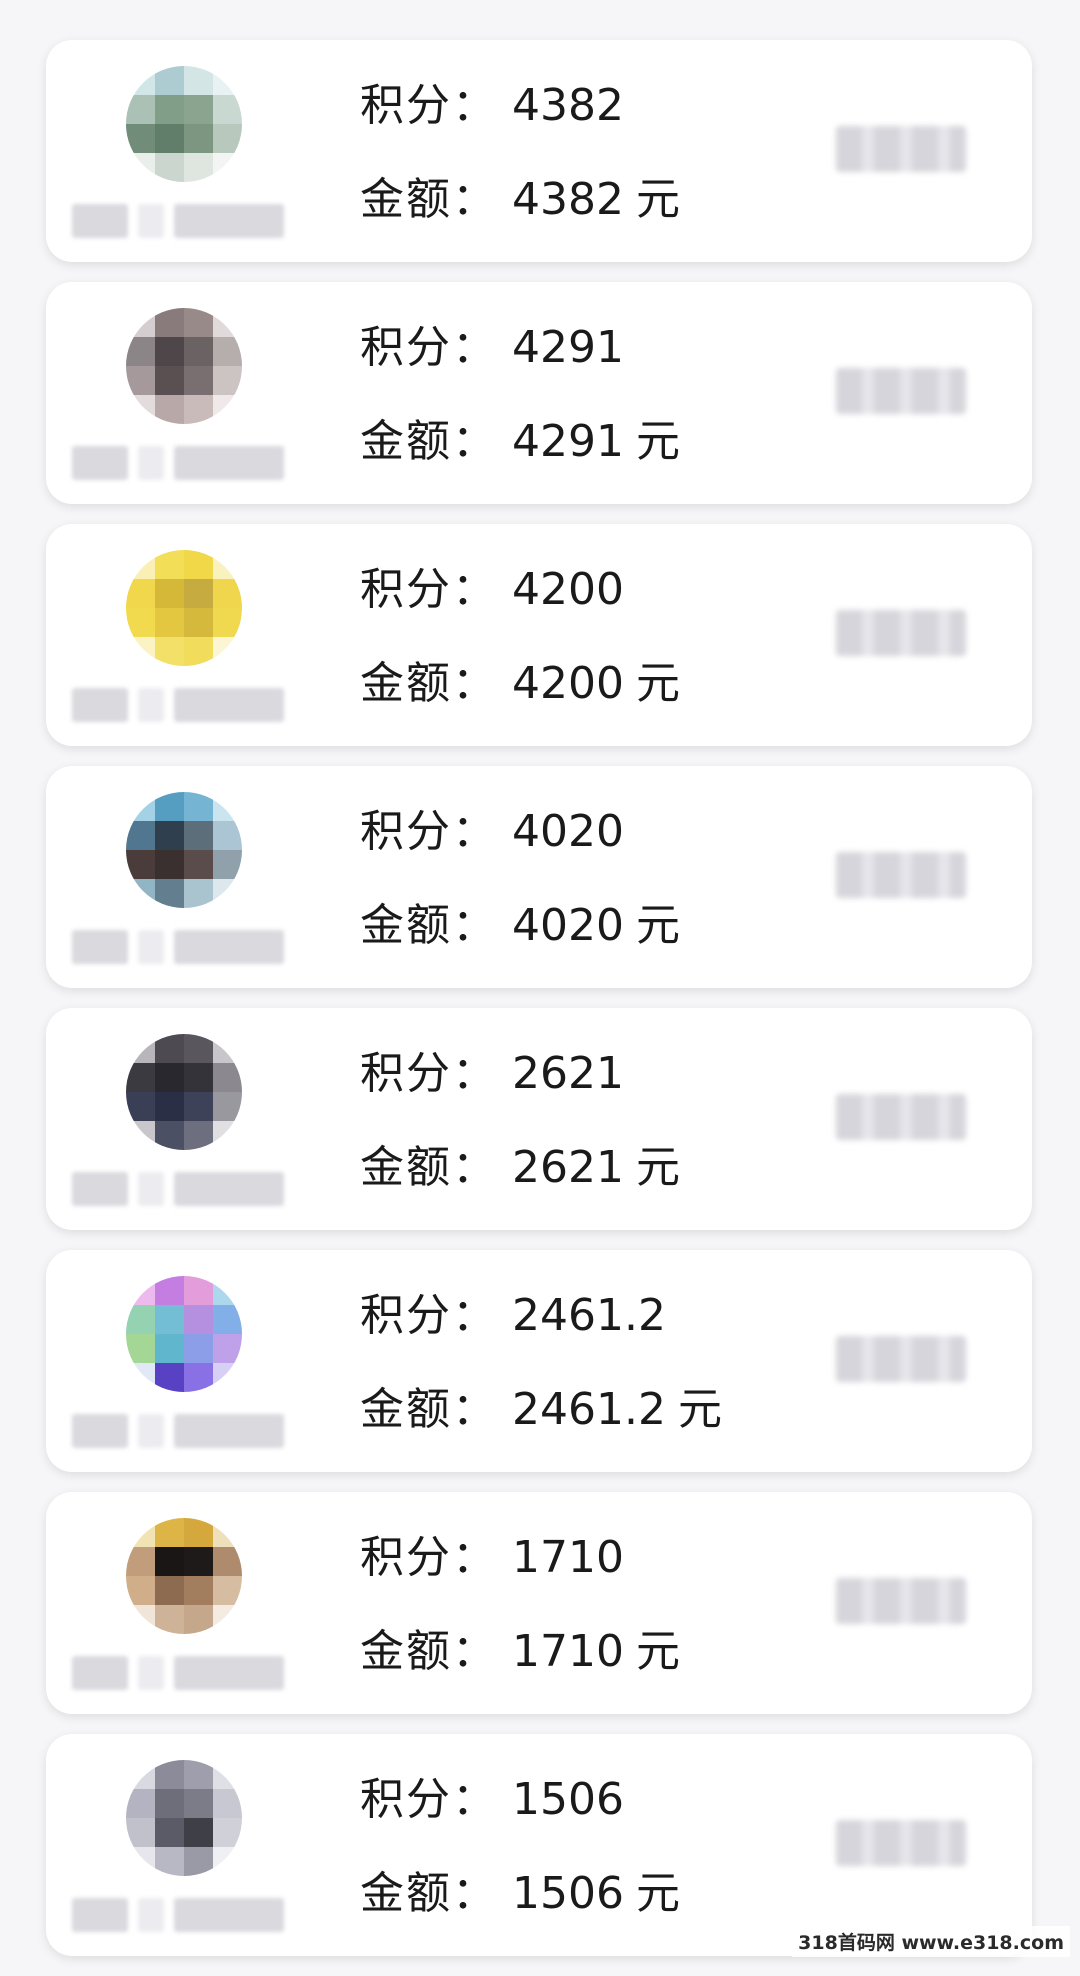 Image resolution: width=1080 pixels, height=1976 pixels. What do you see at coordinates (539, 393) in the screenshot?
I see `list-item: 积分： 4291 金额： 4291 元` at bounding box center [539, 393].